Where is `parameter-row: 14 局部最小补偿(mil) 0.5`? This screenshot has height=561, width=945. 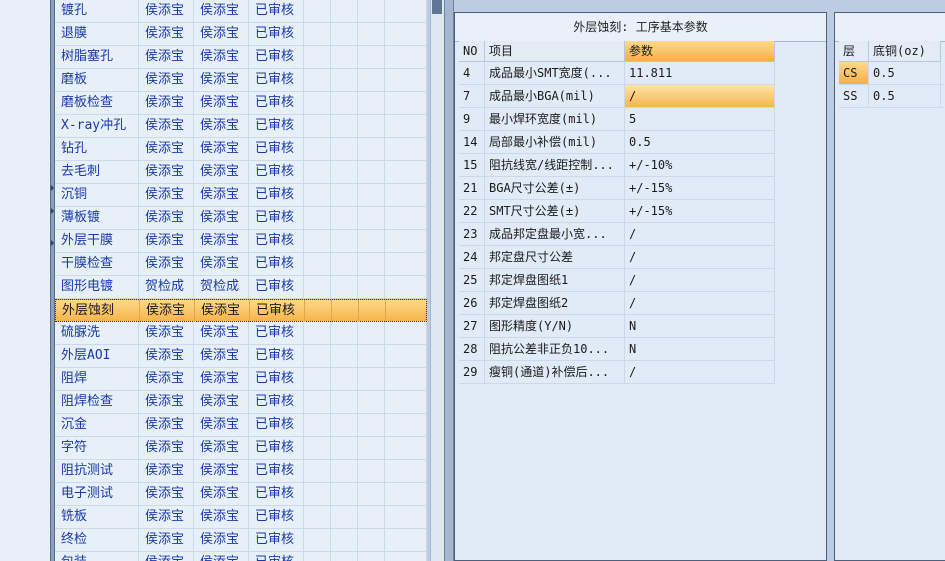
parameter-row: 14 局部最小补偿(mil) 0.5 is located at coordinates (617, 142).